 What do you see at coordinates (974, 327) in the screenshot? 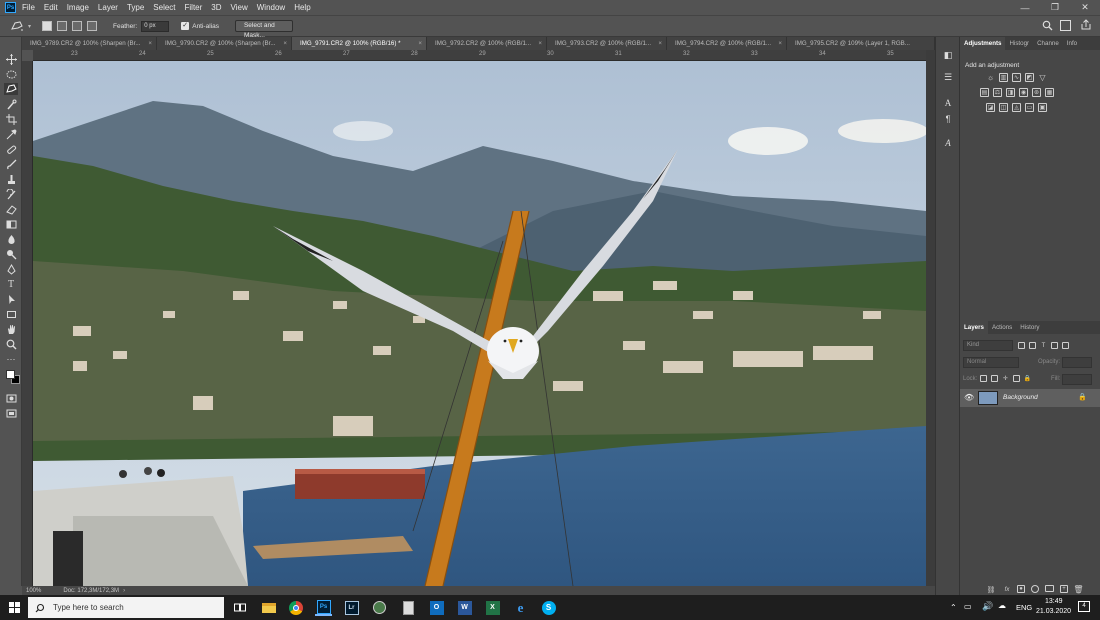
I see `tab-layers: Layers` at bounding box center [974, 327].